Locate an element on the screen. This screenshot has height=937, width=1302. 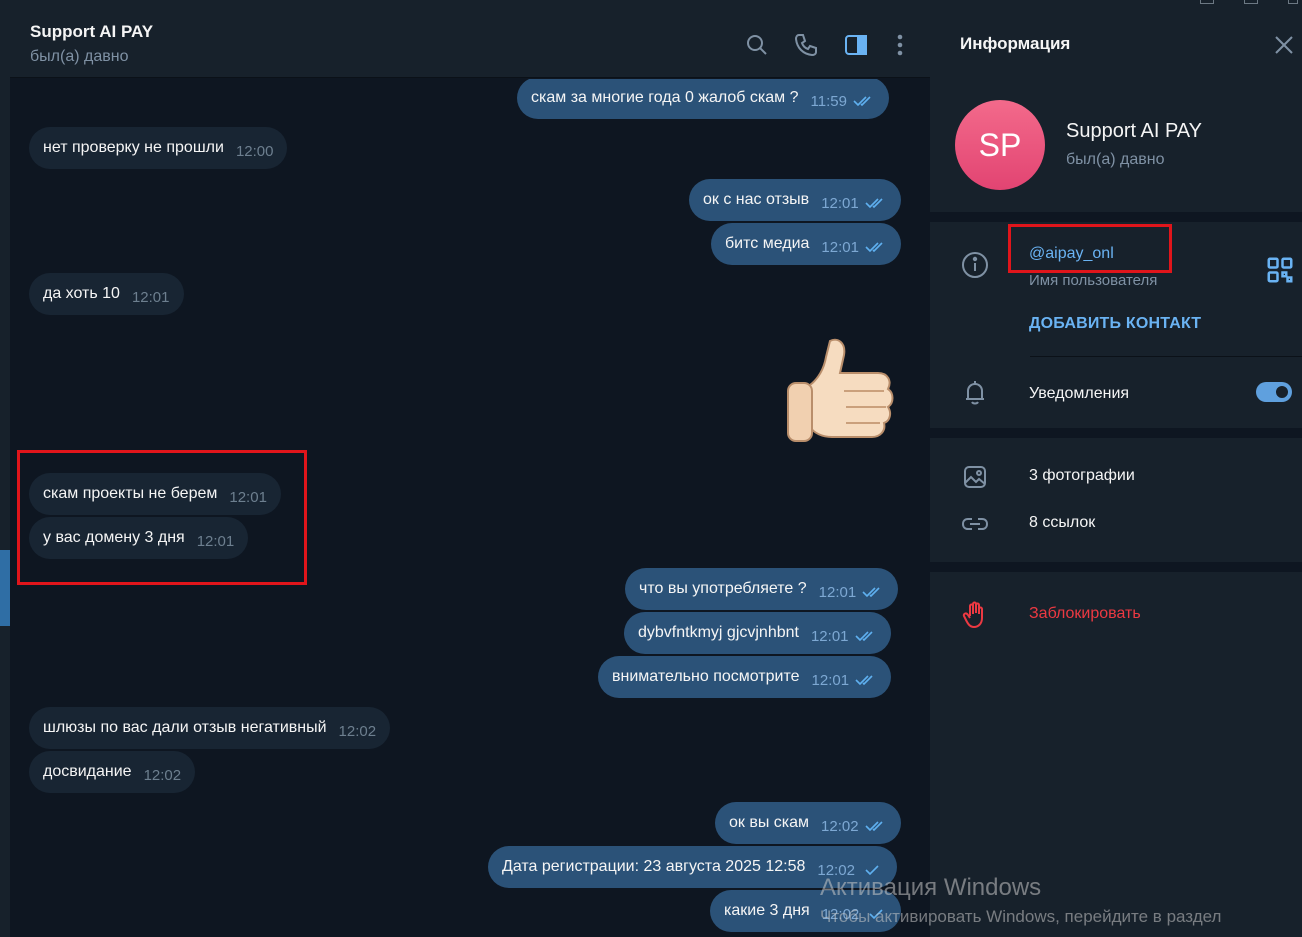
avatar: SP is located at coordinates (1000, 145).